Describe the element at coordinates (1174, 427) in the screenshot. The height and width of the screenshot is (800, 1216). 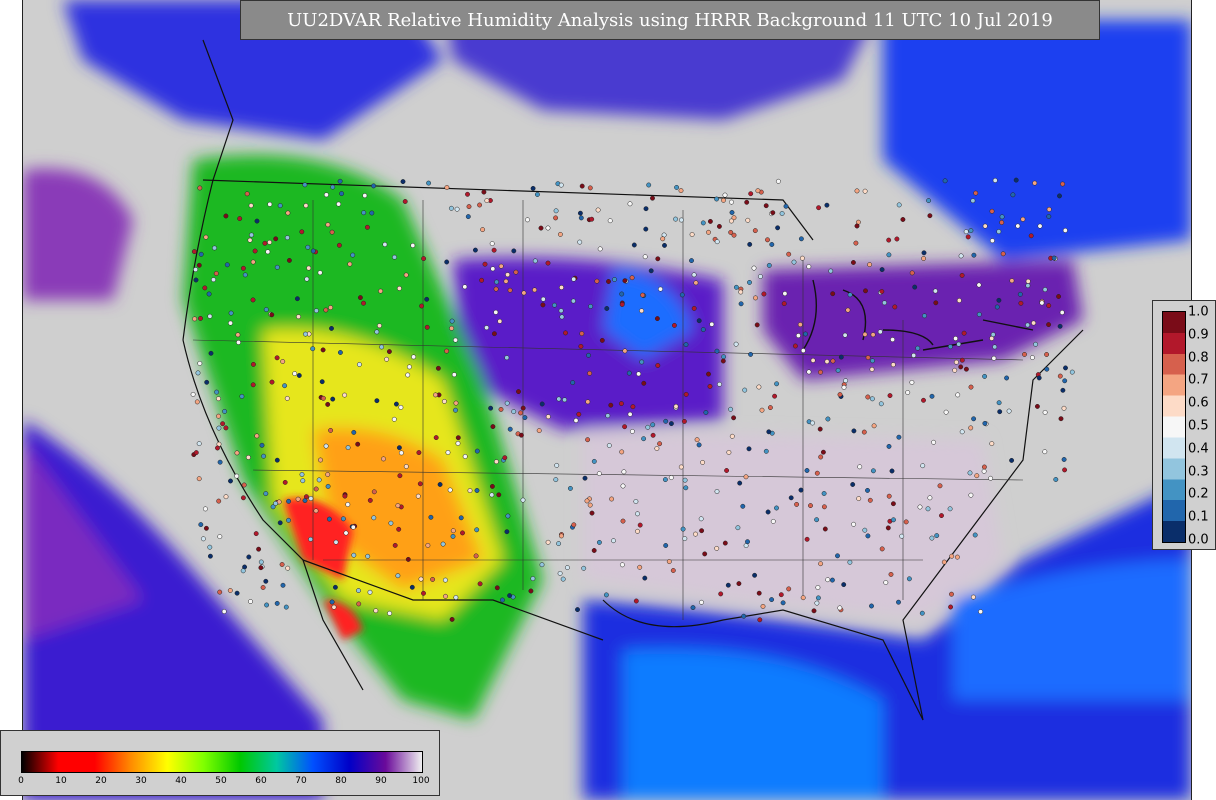
I see `ob-colorbar` at that location.